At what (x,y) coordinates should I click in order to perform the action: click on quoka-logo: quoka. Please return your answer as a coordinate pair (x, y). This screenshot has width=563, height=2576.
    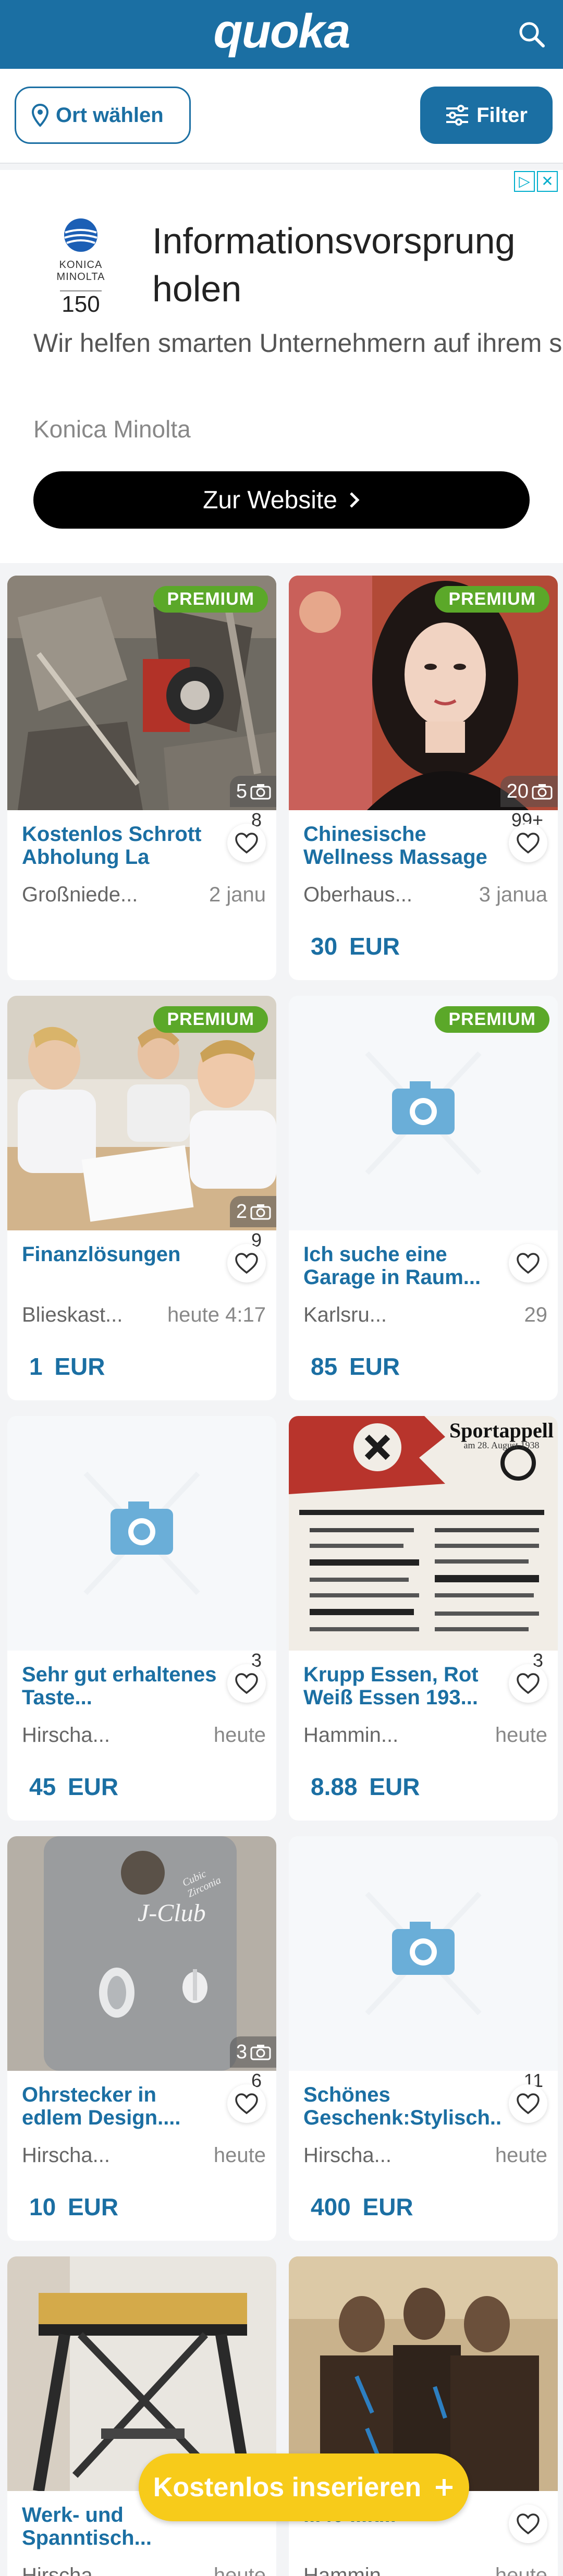
    Looking at the image, I should click on (281, 31).